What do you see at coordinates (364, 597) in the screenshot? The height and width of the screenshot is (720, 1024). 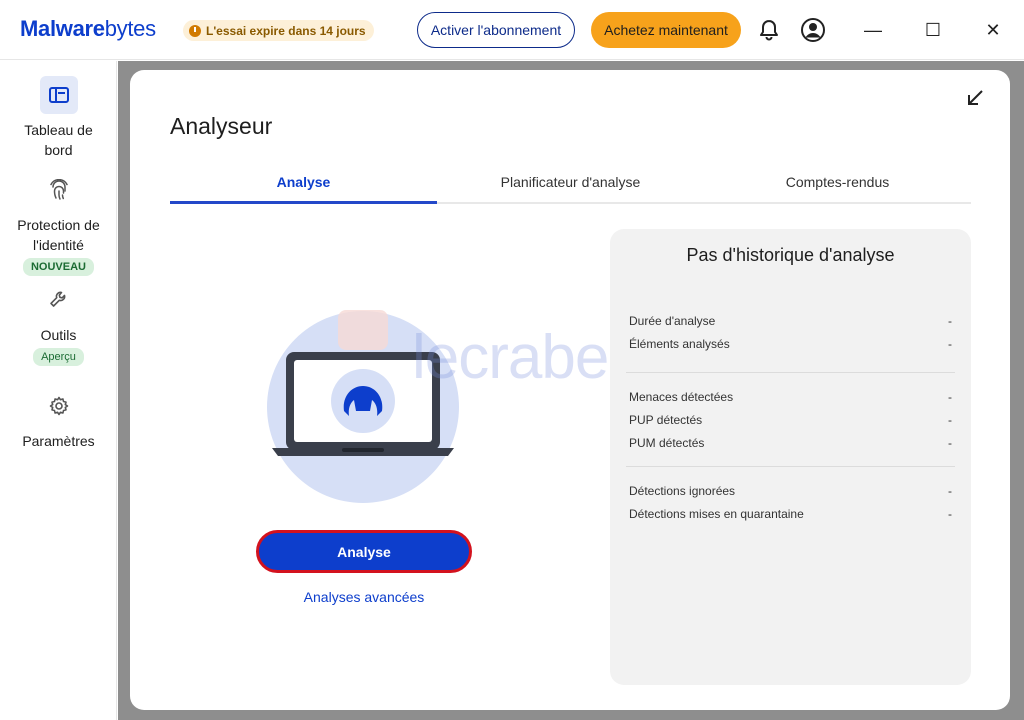 I see `advanced-scans-link: Analyses avancées` at bounding box center [364, 597].